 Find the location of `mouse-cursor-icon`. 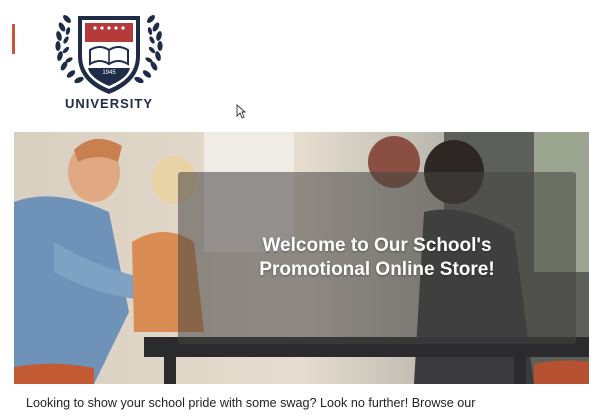

mouse-cursor-icon is located at coordinates (241, 111).